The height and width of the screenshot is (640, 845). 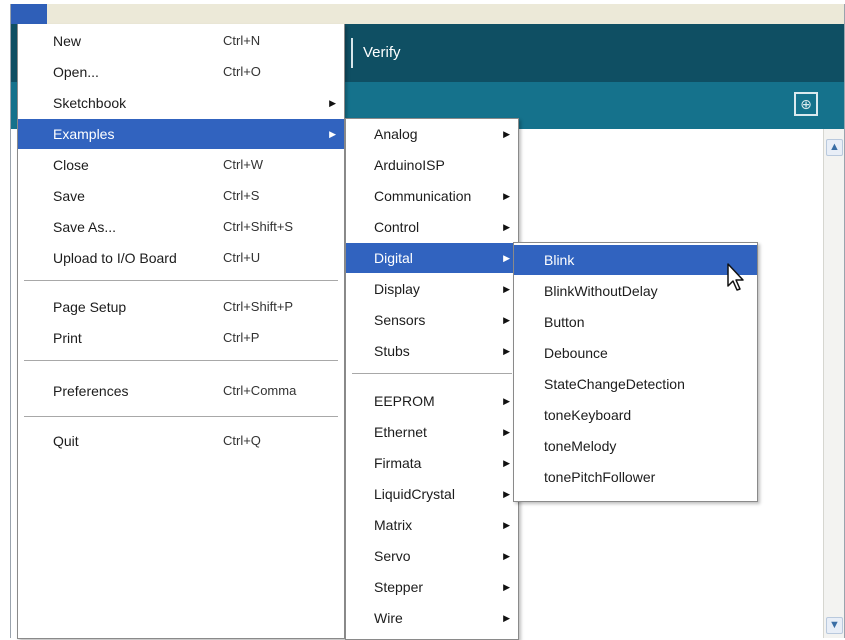 What do you see at coordinates (635, 446) in the screenshot?
I see `digital-item-tonemelody: toneMelody` at bounding box center [635, 446].